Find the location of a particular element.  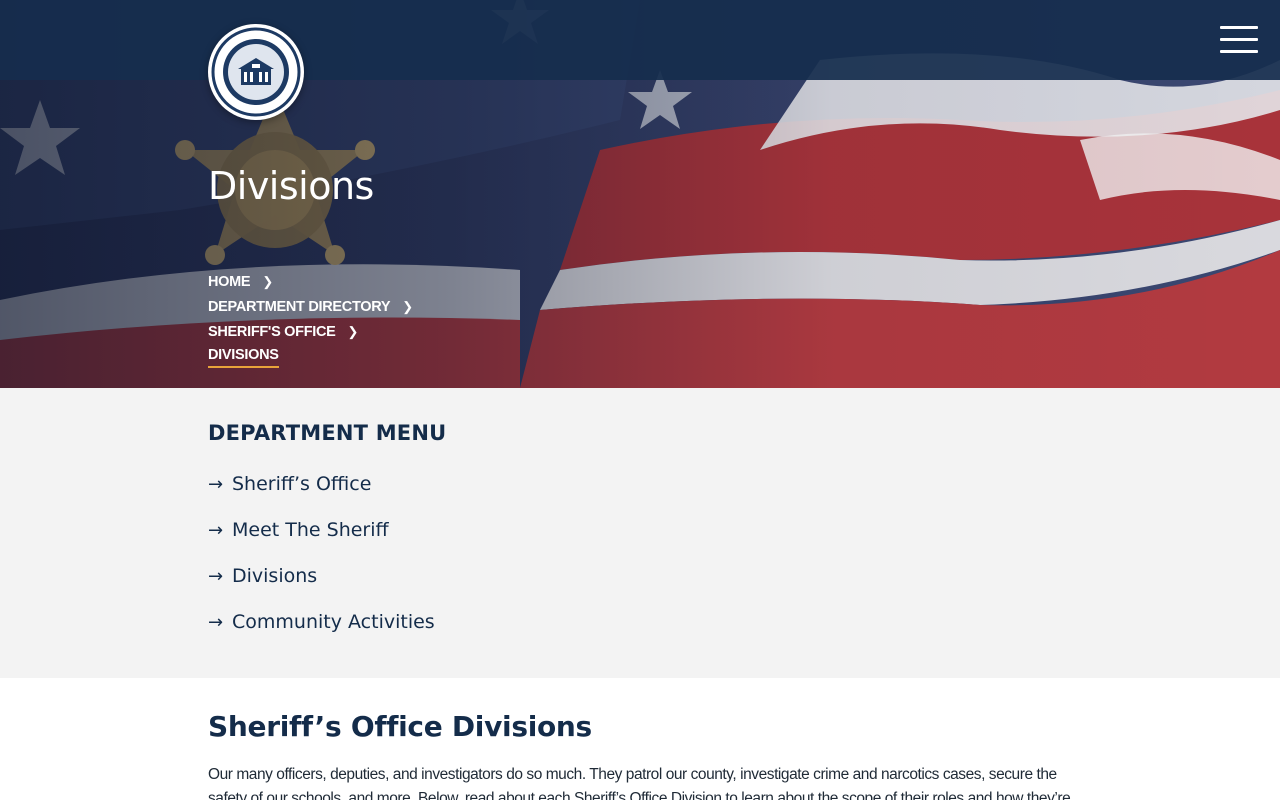

dept-menu-item-divisions: → Divisions is located at coordinates (262, 576).